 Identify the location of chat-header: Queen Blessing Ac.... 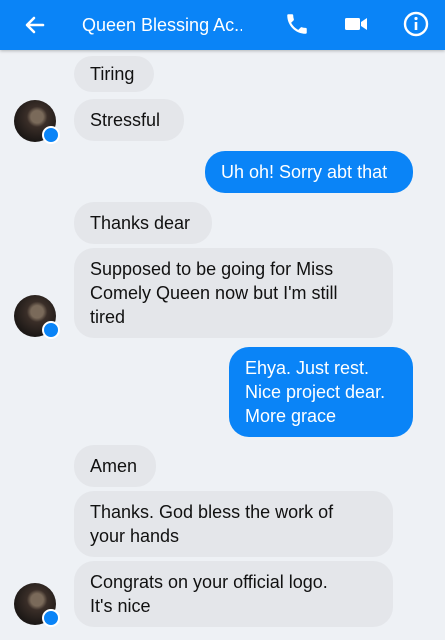
(222, 25).